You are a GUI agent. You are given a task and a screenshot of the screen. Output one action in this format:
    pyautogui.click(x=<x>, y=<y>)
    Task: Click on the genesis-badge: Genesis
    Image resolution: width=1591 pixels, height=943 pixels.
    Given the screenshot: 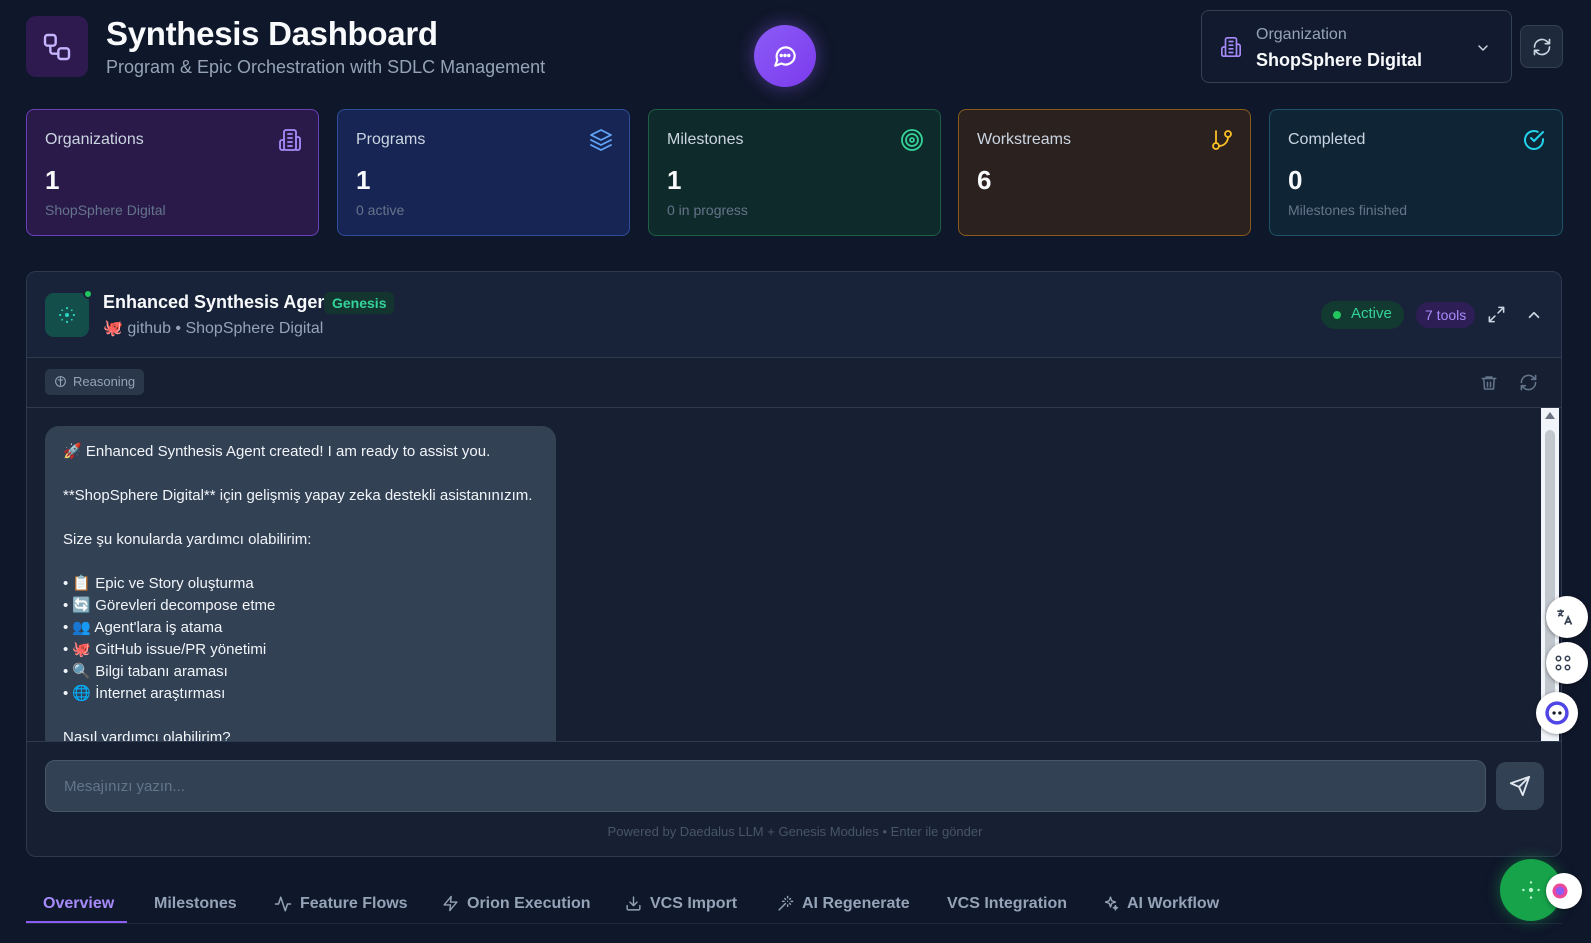 What is the action you would take?
    pyautogui.click(x=359, y=303)
    